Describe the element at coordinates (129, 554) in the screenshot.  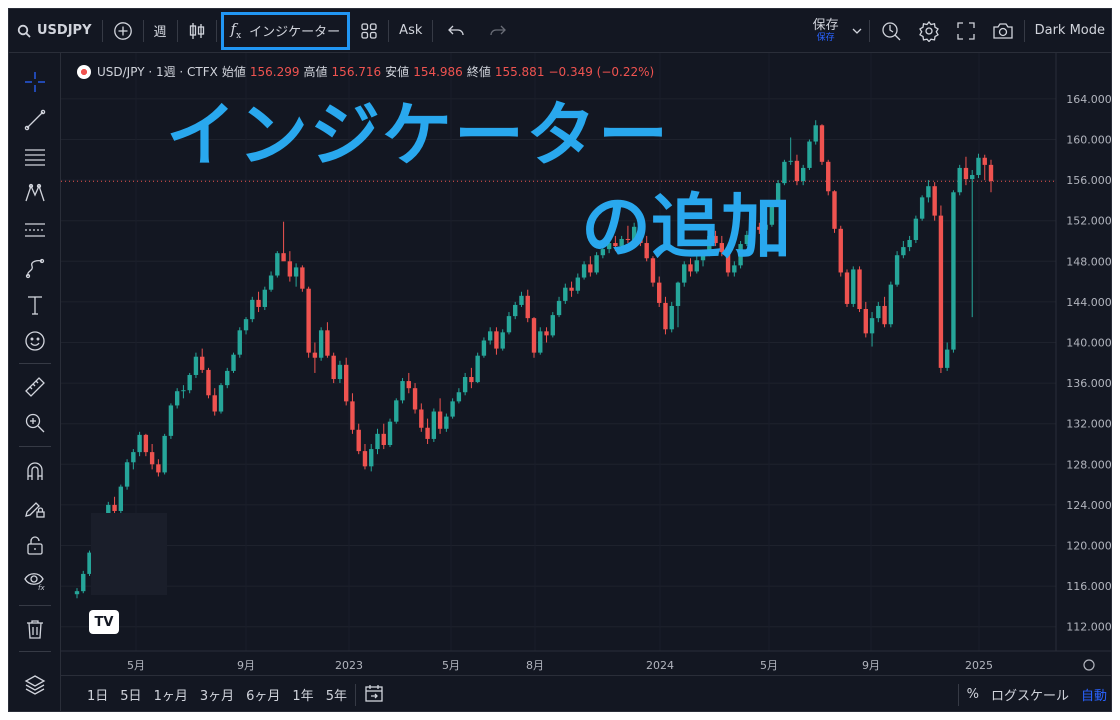
I see `masked-area` at that location.